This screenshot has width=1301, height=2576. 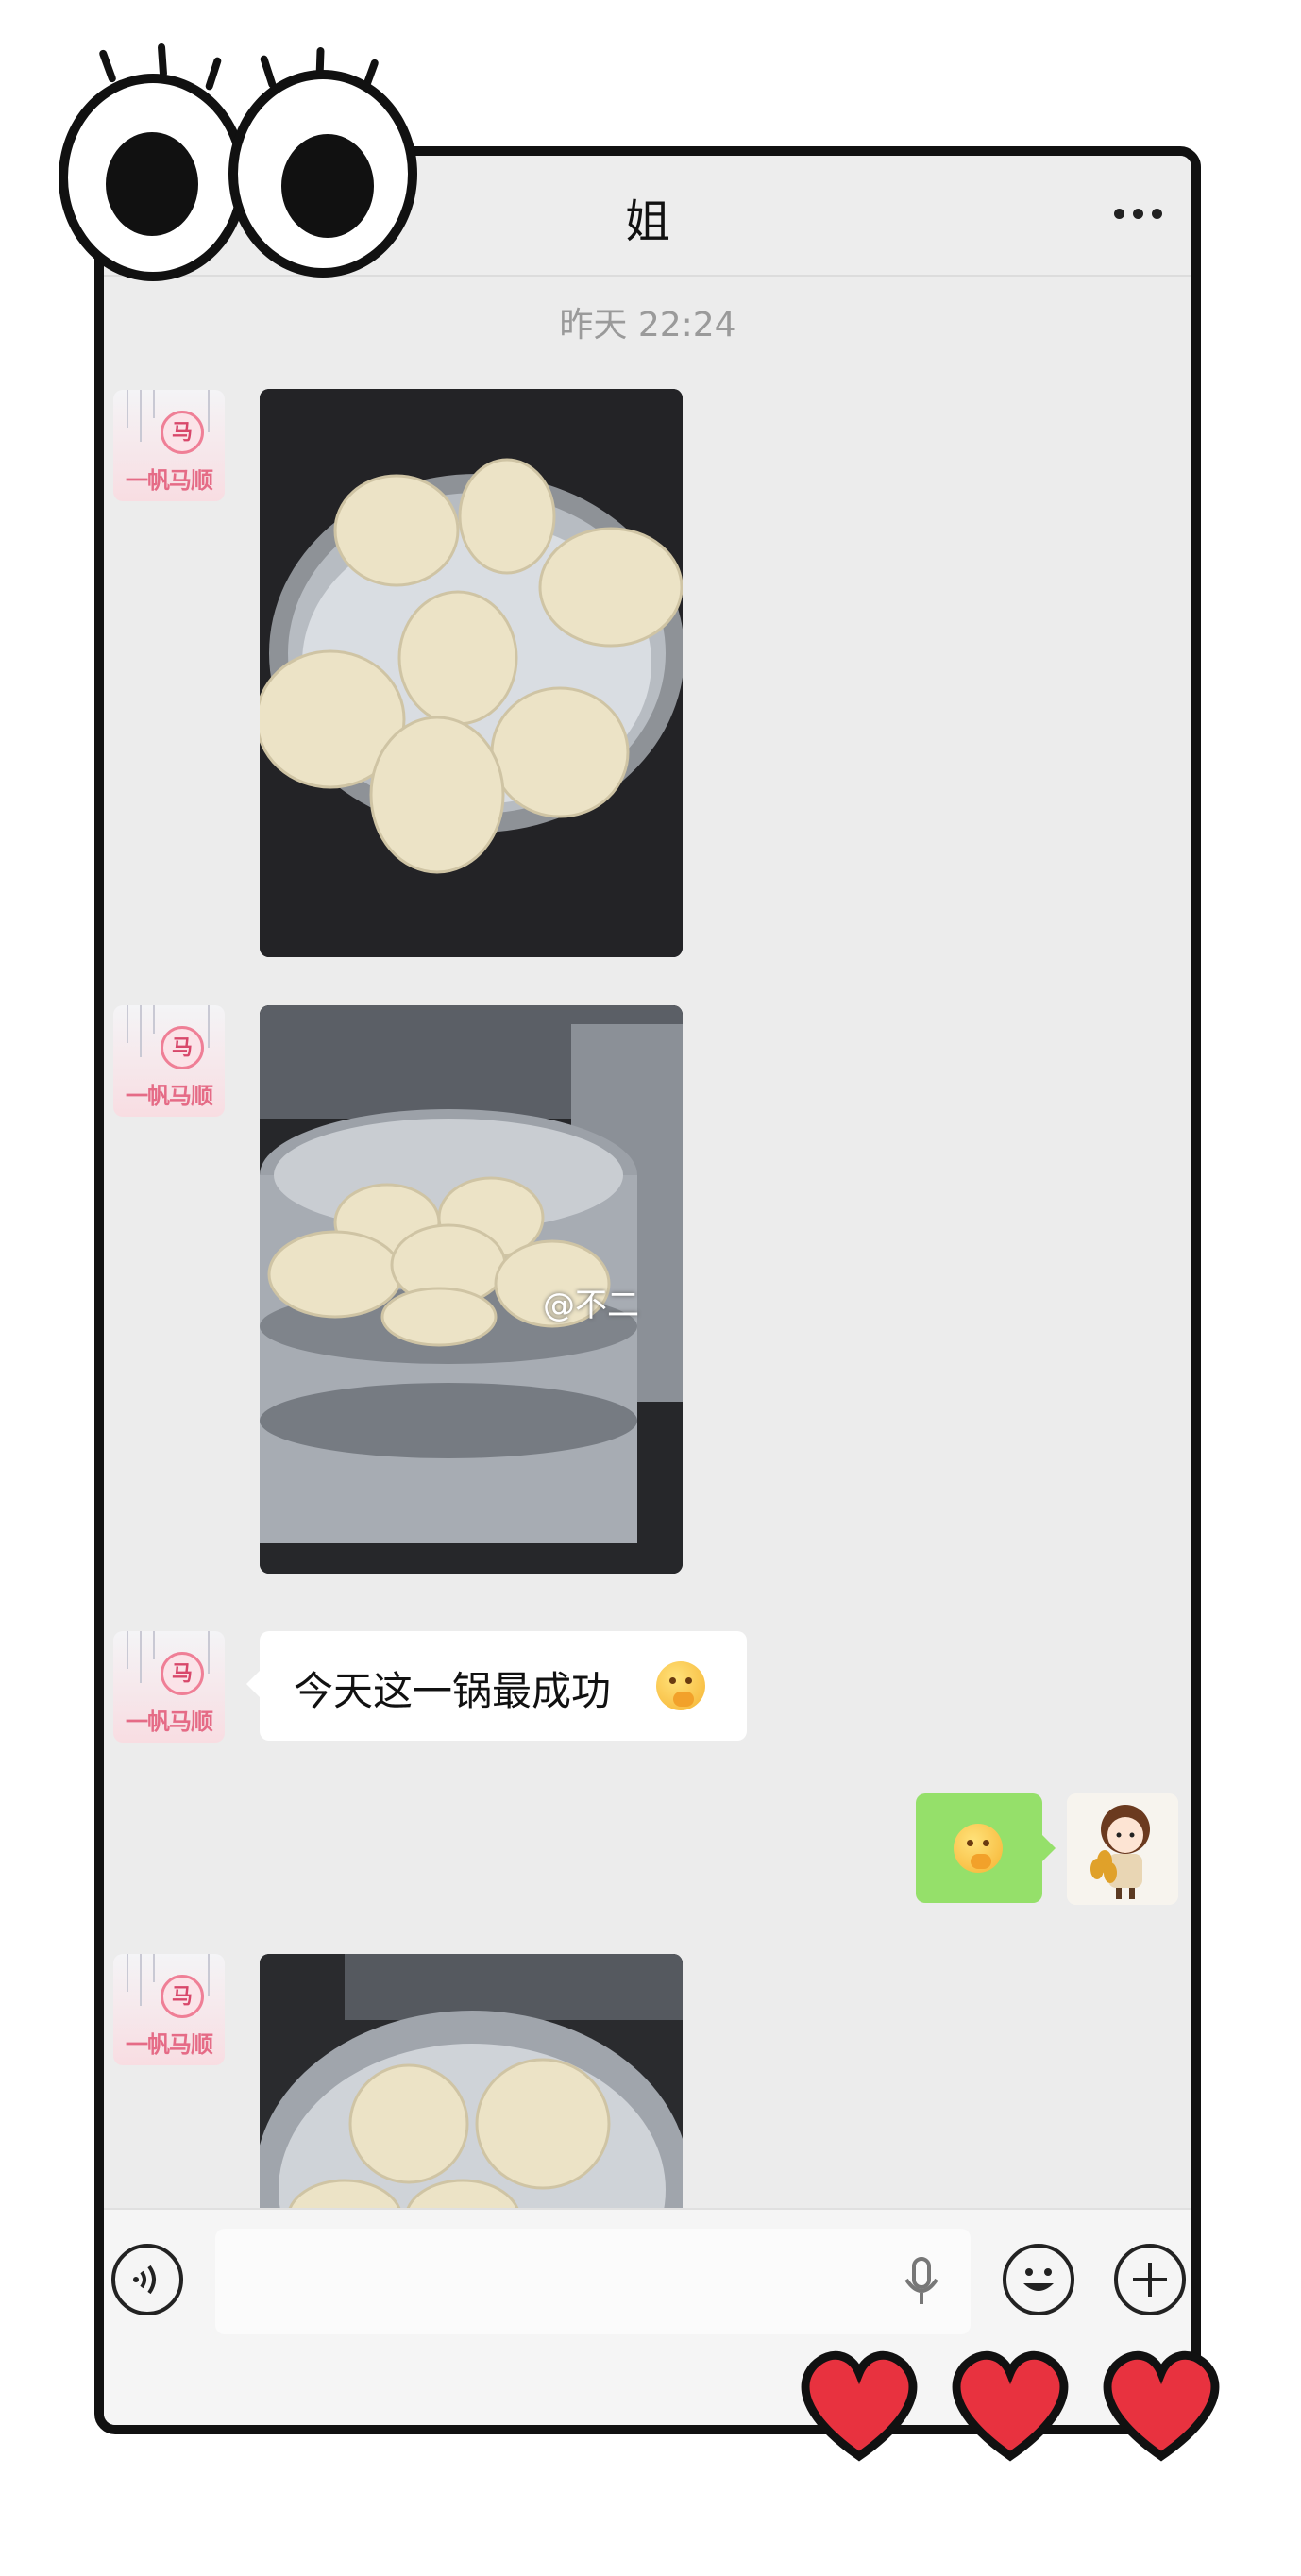 What do you see at coordinates (1138, 215) in the screenshot?
I see `more-options-icon` at bounding box center [1138, 215].